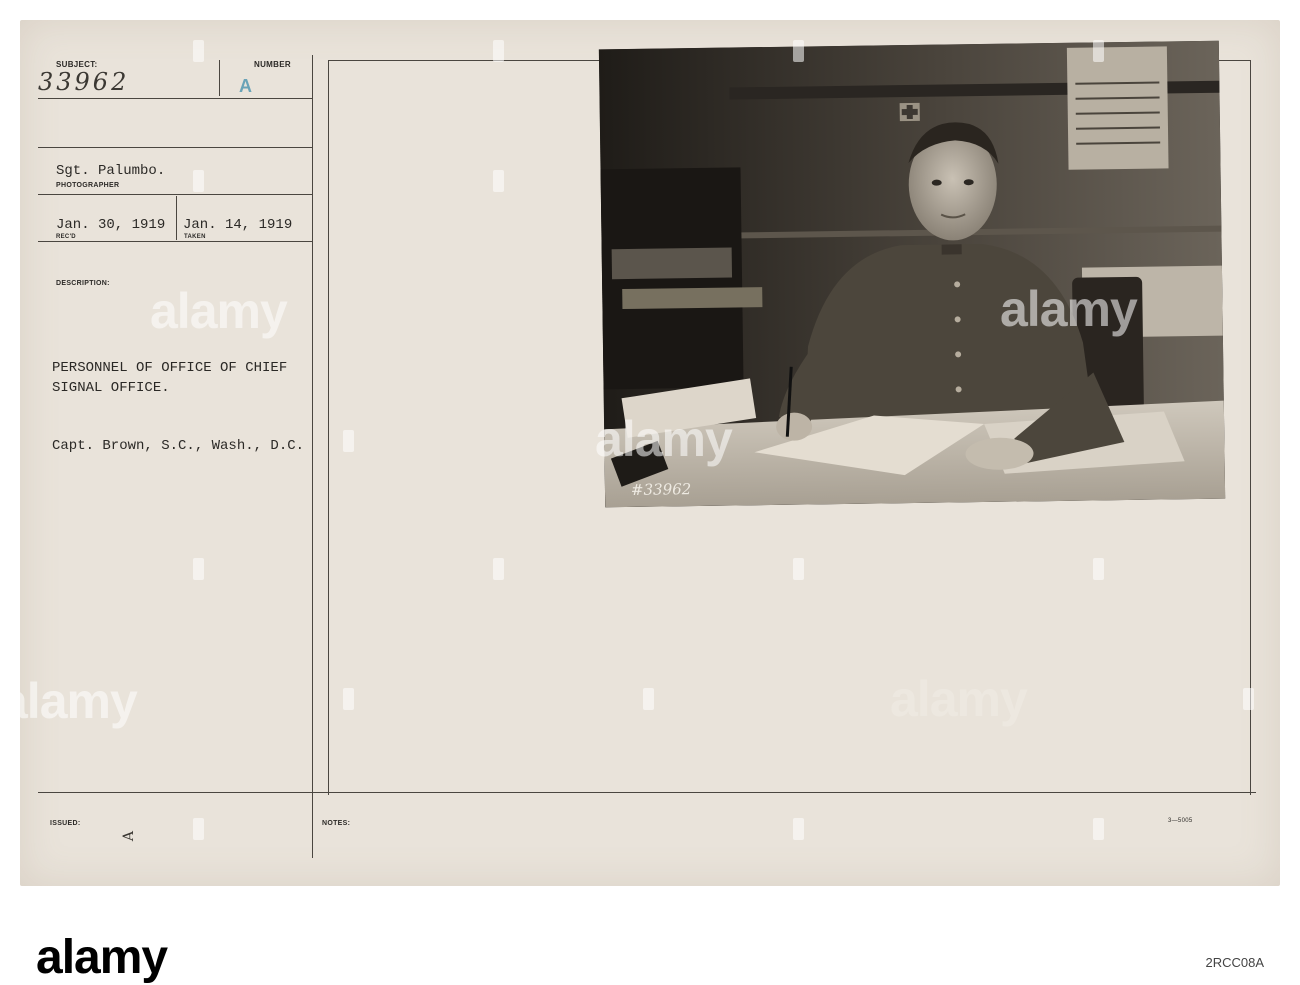 Image resolution: width=1300 pixels, height=985 pixels. Describe the element at coordinates (959, 699) in the screenshot. I see `watermark-4: alamy` at that location.